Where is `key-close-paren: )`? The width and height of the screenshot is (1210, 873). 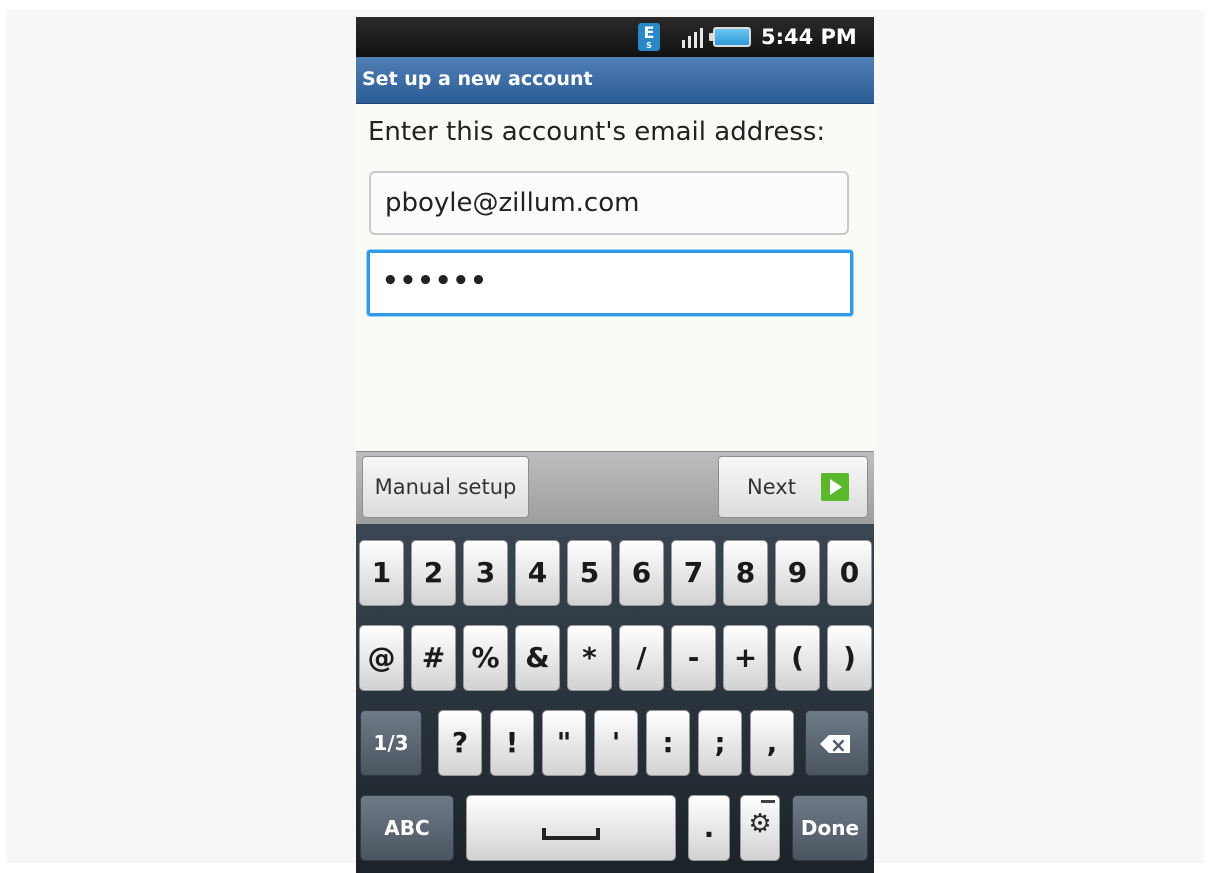
key-close-paren: ) is located at coordinates (849, 658).